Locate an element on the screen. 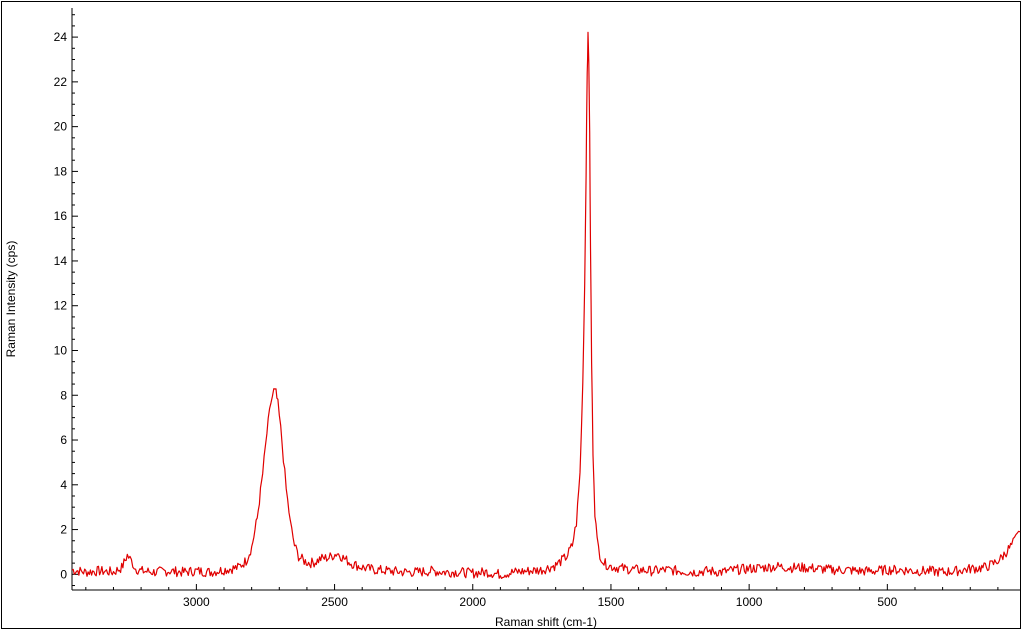 This screenshot has width=1024, height=632. x-axis-title: Raman shift (cm-1) is located at coordinates (546, 622).